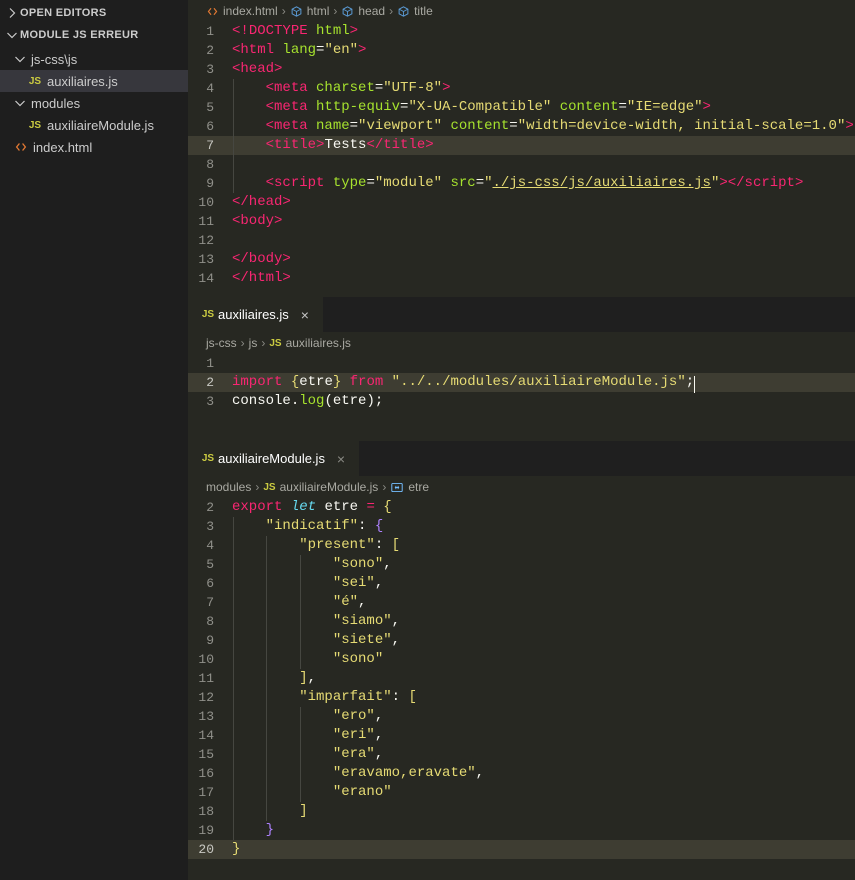  What do you see at coordinates (521, 458) in the screenshot?
I see `tab-bar-3: JS auxiliaireModule.js ×` at bounding box center [521, 458].